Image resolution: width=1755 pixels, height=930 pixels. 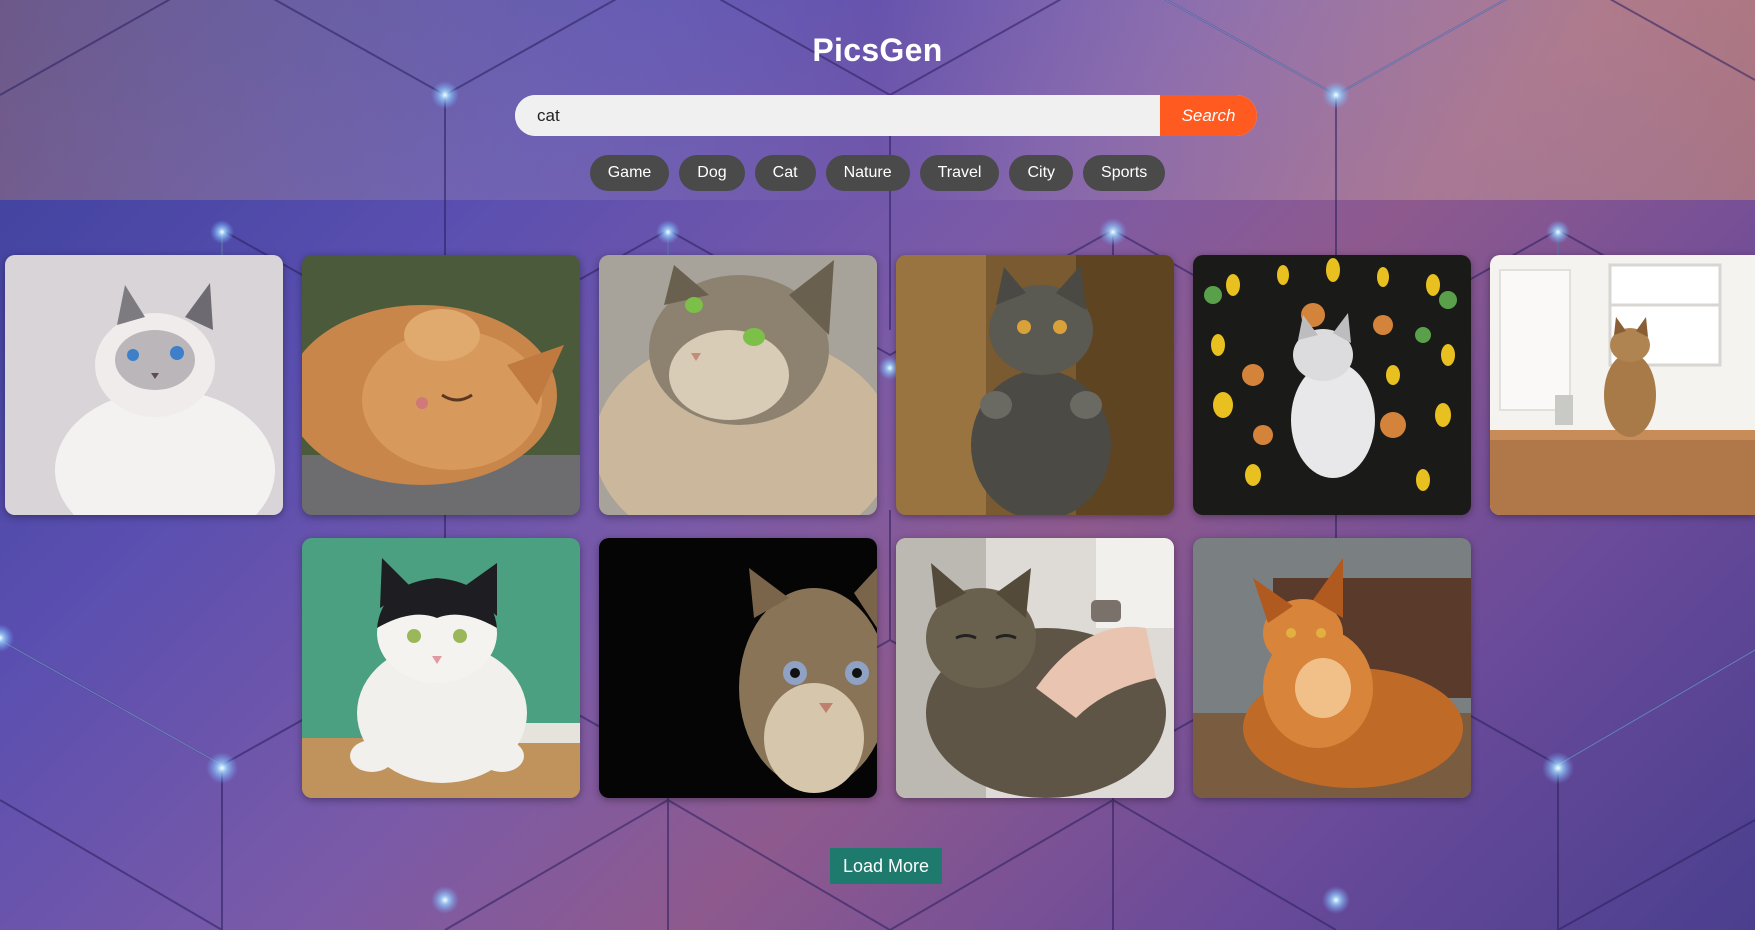 What do you see at coordinates (1041, 173) in the screenshot?
I see `tag-city: City` at bounding box center [1041, 173].